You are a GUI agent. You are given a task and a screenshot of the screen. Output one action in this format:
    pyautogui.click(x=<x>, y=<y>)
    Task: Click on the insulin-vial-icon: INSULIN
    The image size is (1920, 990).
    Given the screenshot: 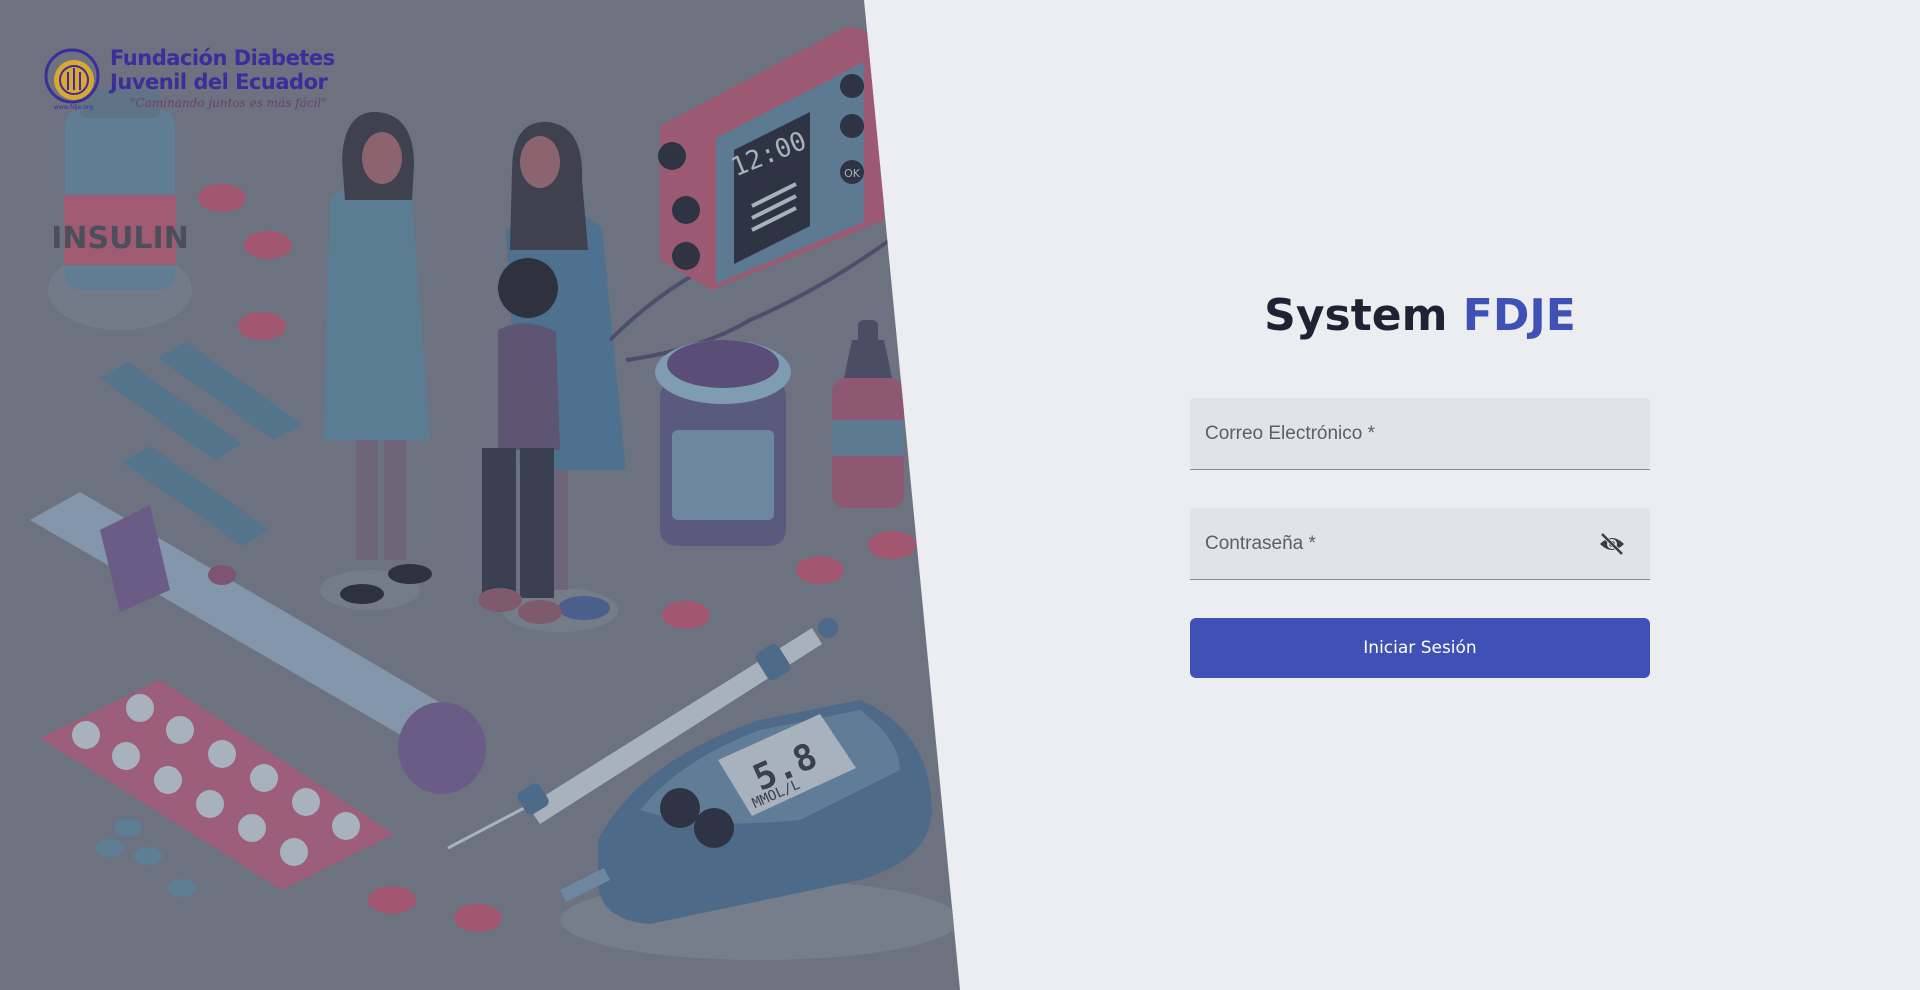 What is the action you would take?
    pyautogui.click(x=120, y=209)
    